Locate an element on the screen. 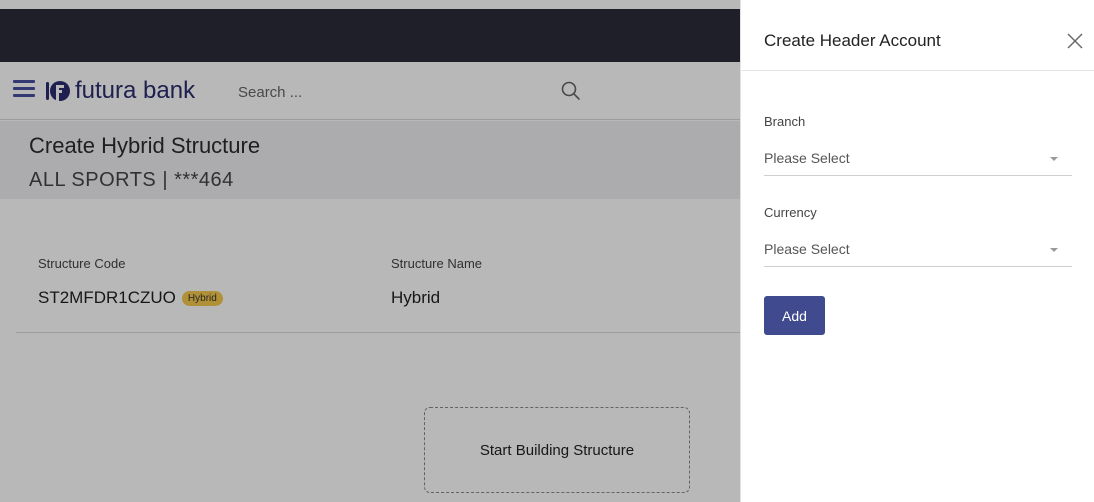 This screenshot has width=1094, height=502. branch-select: Please Select is located at coordinates (918, 160).